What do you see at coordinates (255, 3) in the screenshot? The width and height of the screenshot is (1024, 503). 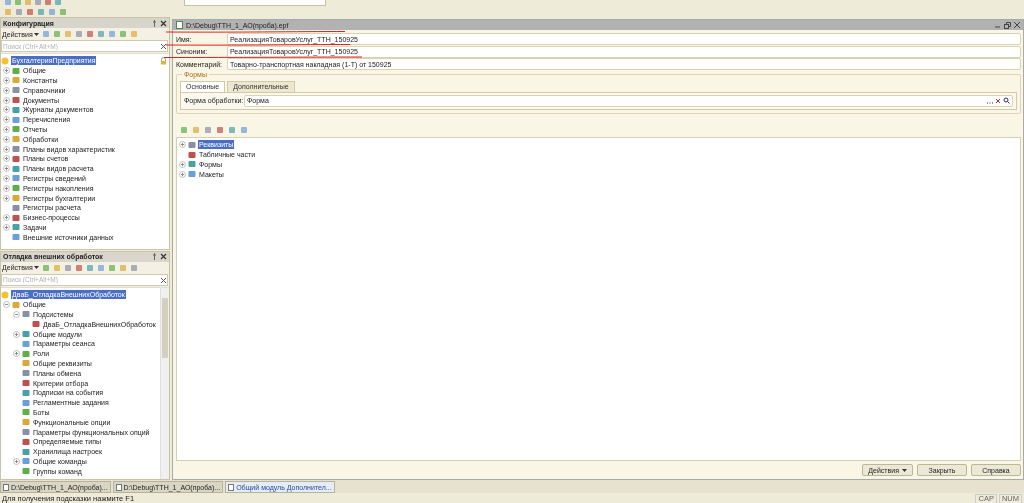 I see `toolbar-field` at bounding box center [255, 3].